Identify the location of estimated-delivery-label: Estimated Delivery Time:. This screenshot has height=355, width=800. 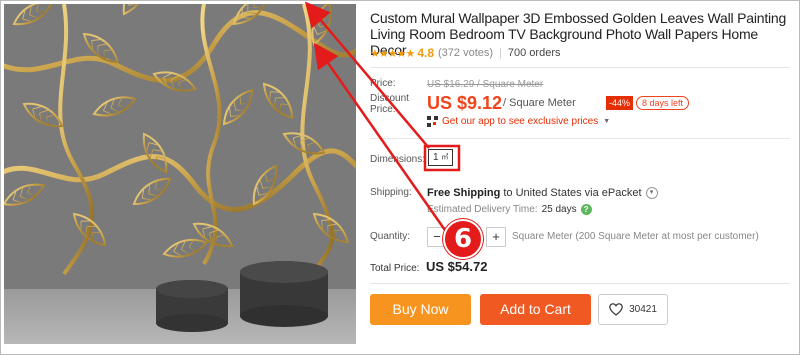
(482, 209).